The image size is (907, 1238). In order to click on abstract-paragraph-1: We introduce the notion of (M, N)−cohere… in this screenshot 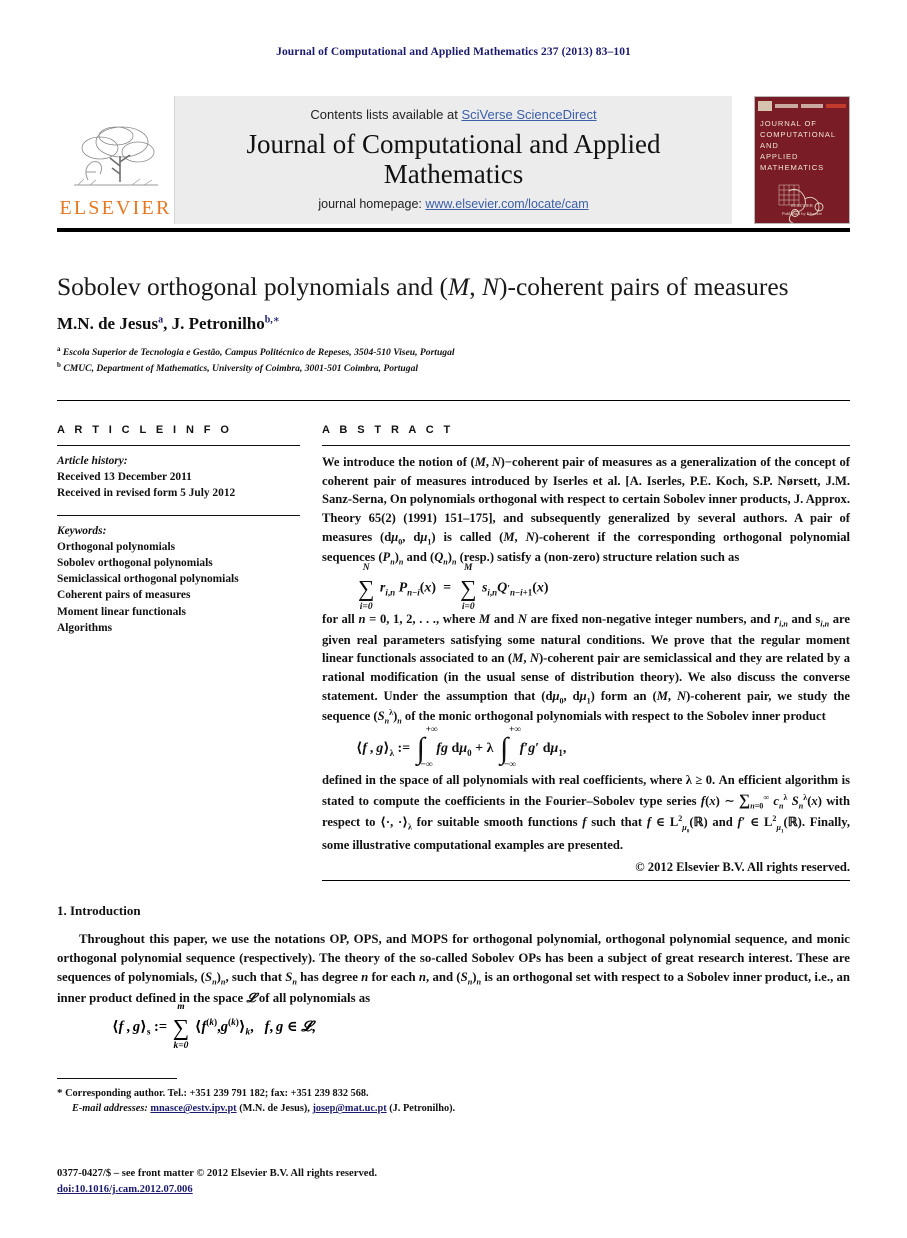, I will do `click(586, 511)`.